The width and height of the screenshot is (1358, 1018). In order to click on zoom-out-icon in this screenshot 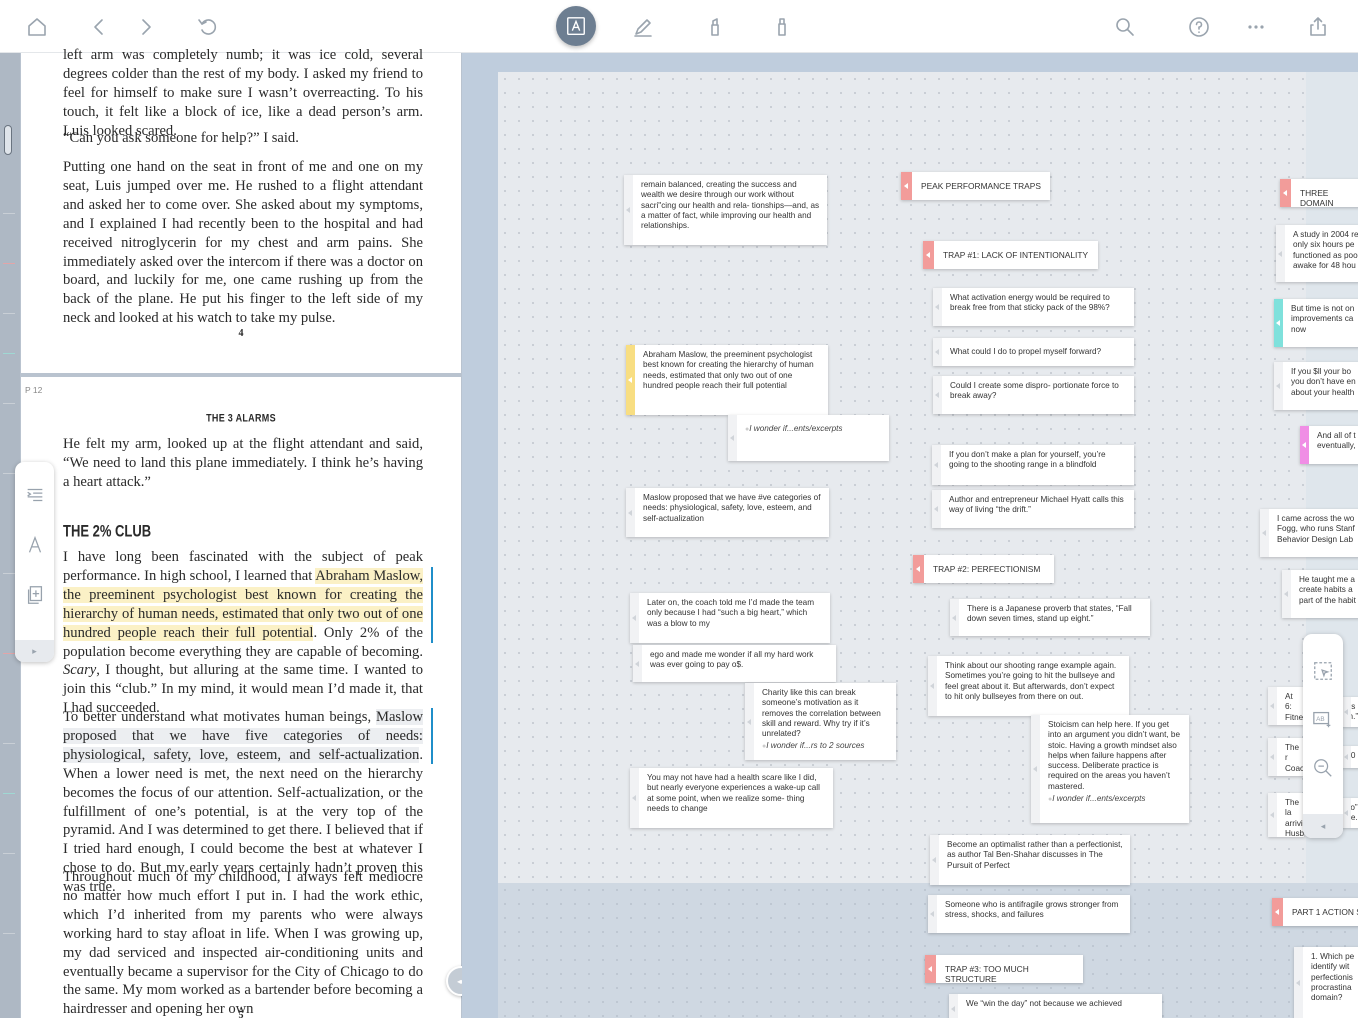, I will do `click(1323, 768)`.